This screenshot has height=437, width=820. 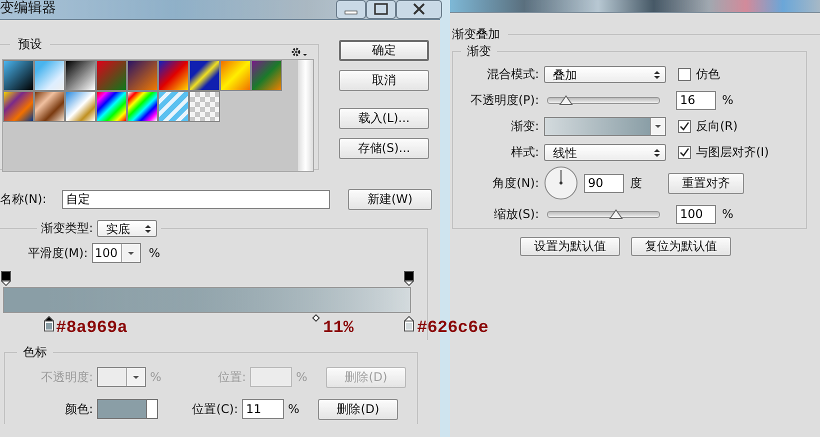 What do you see at coordinates (604, 183) in the screenshot?
I see `angle-field: 90` at bounding box center [604, 183].